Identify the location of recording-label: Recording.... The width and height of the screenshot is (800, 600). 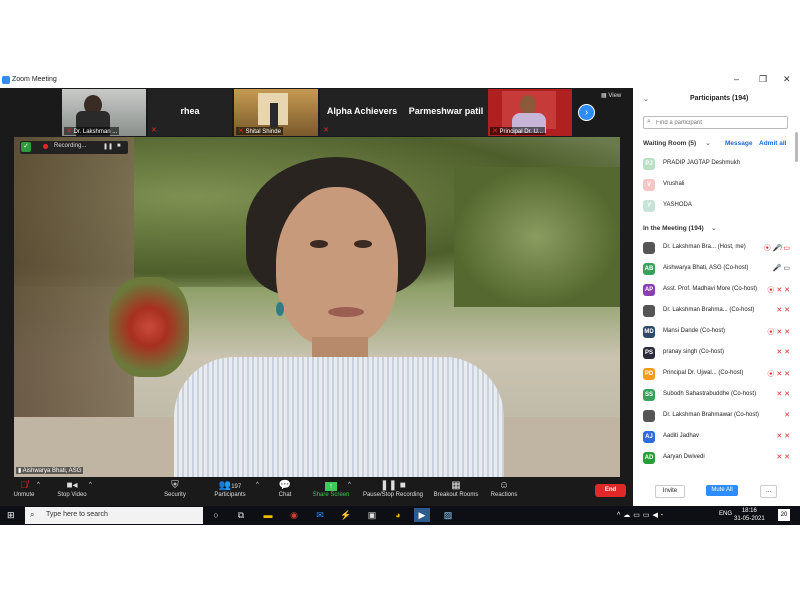
(70, 146).